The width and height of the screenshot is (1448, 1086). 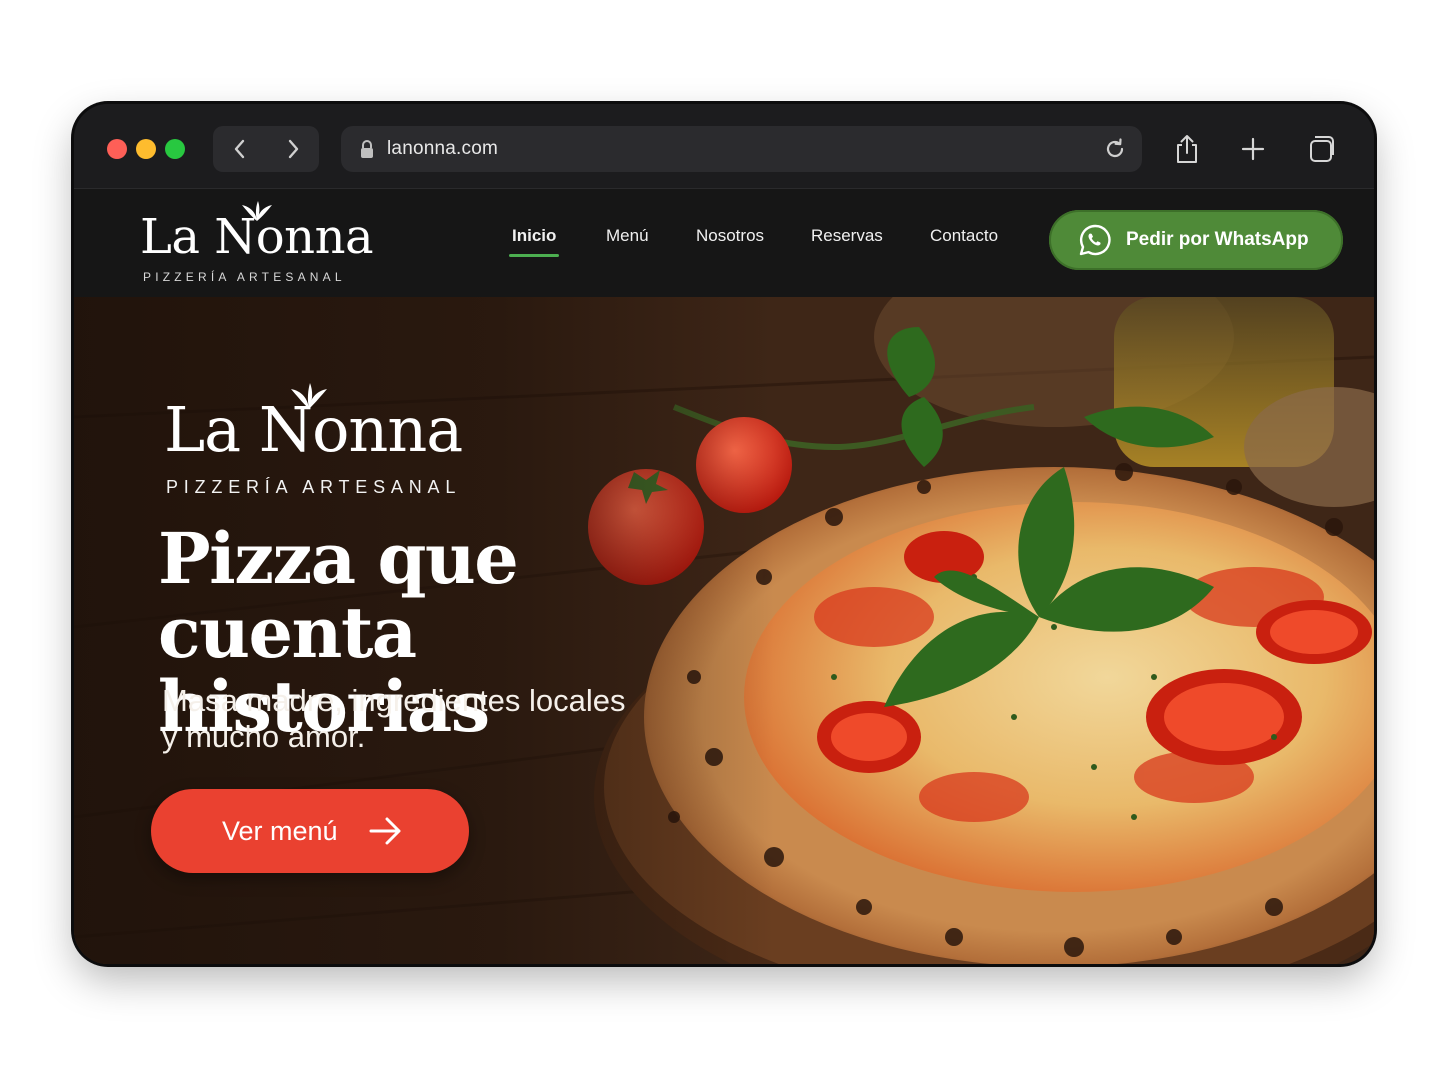 I want to click on nav-link-reservas: Reservas, so click(x=847, y=236).